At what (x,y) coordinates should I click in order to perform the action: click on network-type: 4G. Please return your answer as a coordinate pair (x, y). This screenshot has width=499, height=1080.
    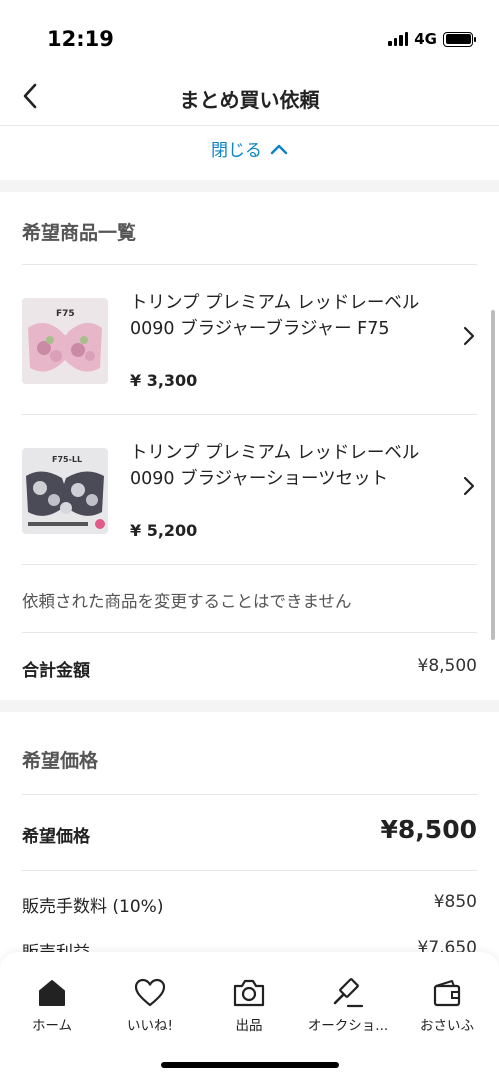
    Looking at the image, I should click on (425, 39).